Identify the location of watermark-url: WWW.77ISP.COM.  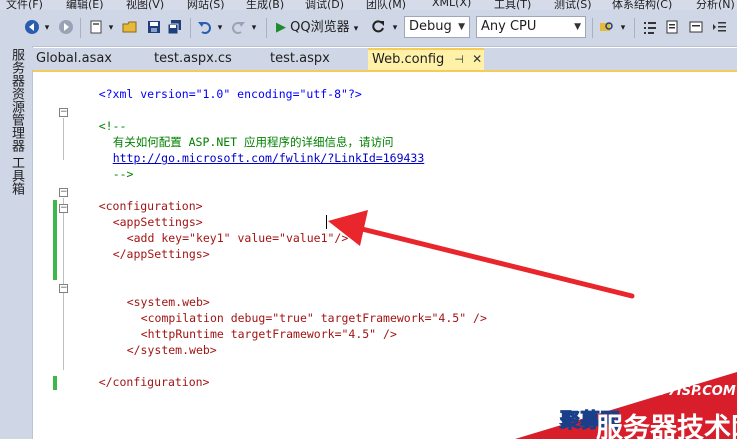
(674, 391).